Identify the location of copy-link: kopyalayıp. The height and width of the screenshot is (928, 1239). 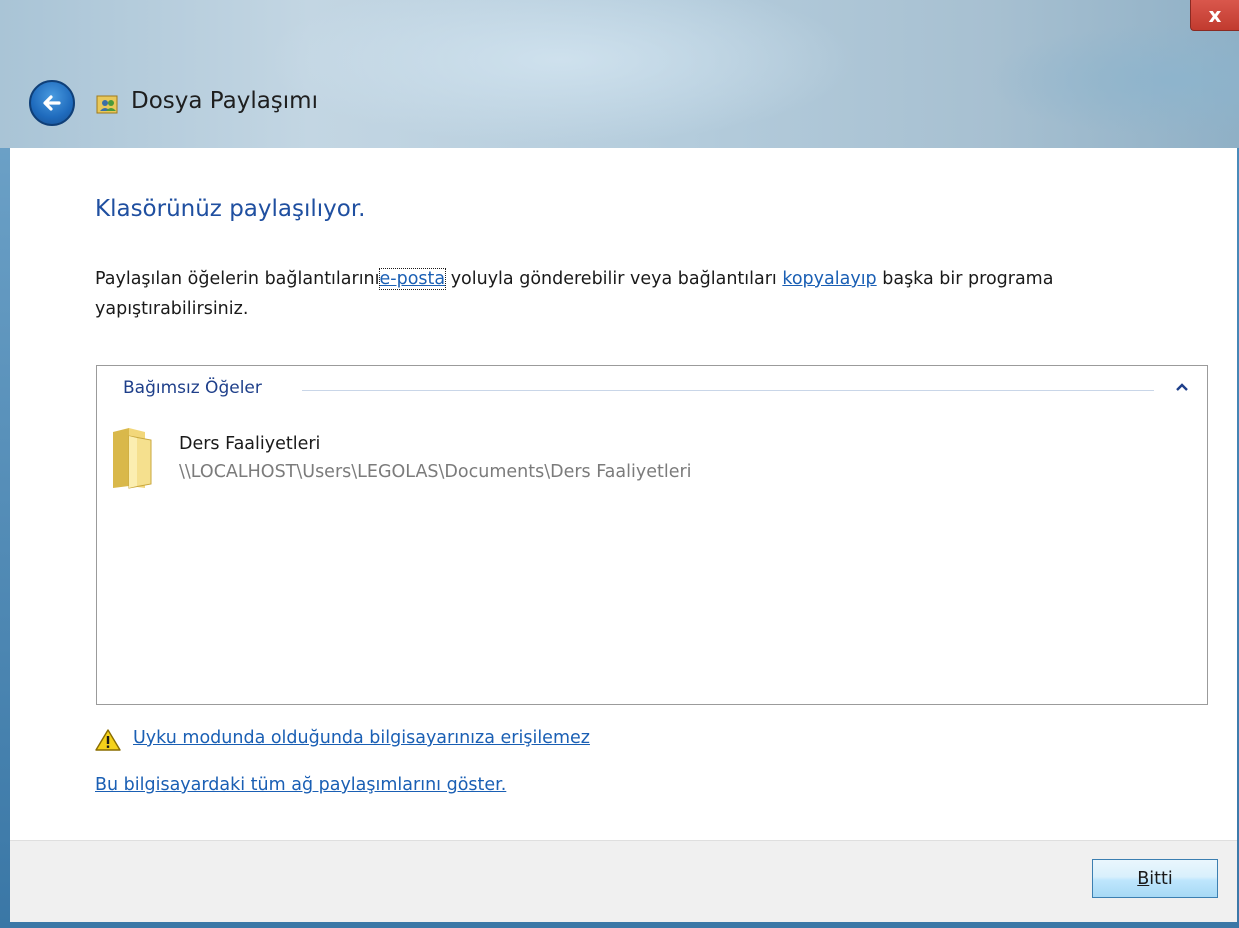
(829, 279).